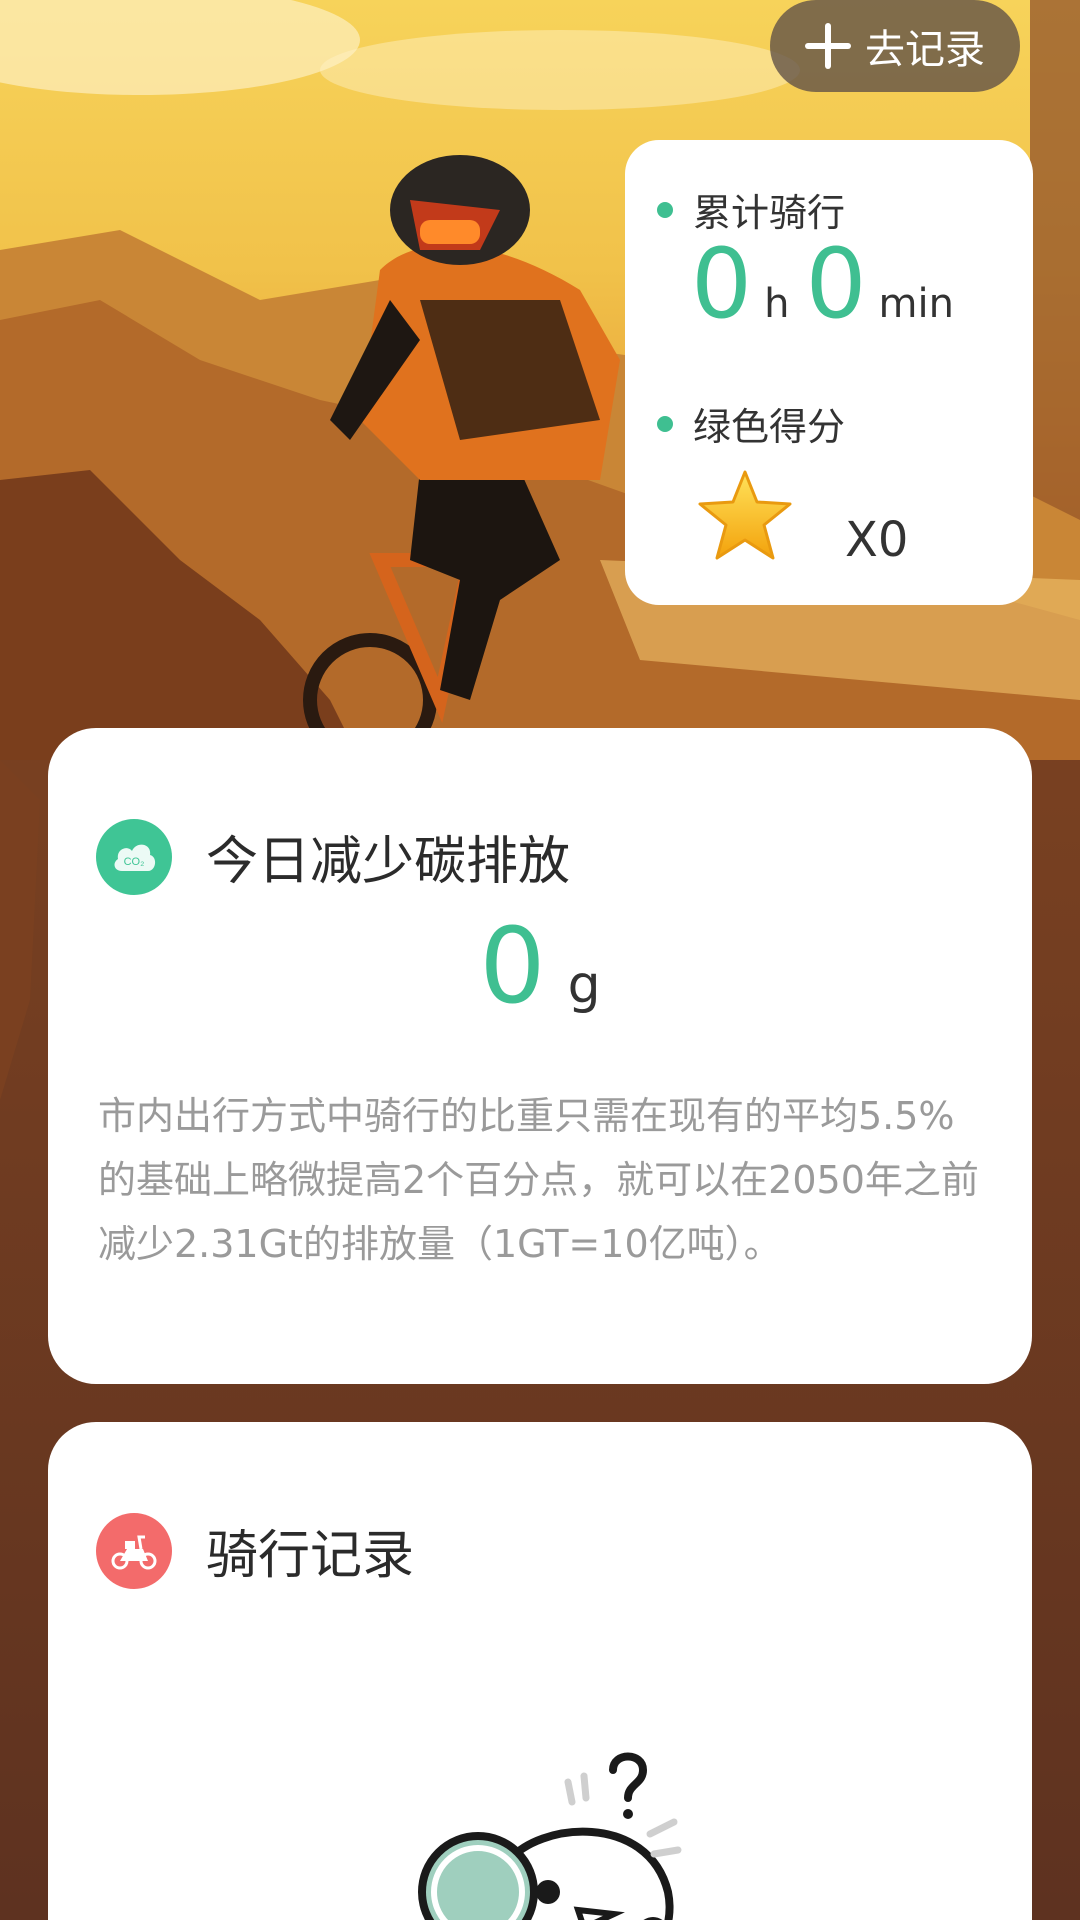 The width and height of the screenshot is (1080, 1920). I want to click on record-button: 去记录, so click(895, 46).